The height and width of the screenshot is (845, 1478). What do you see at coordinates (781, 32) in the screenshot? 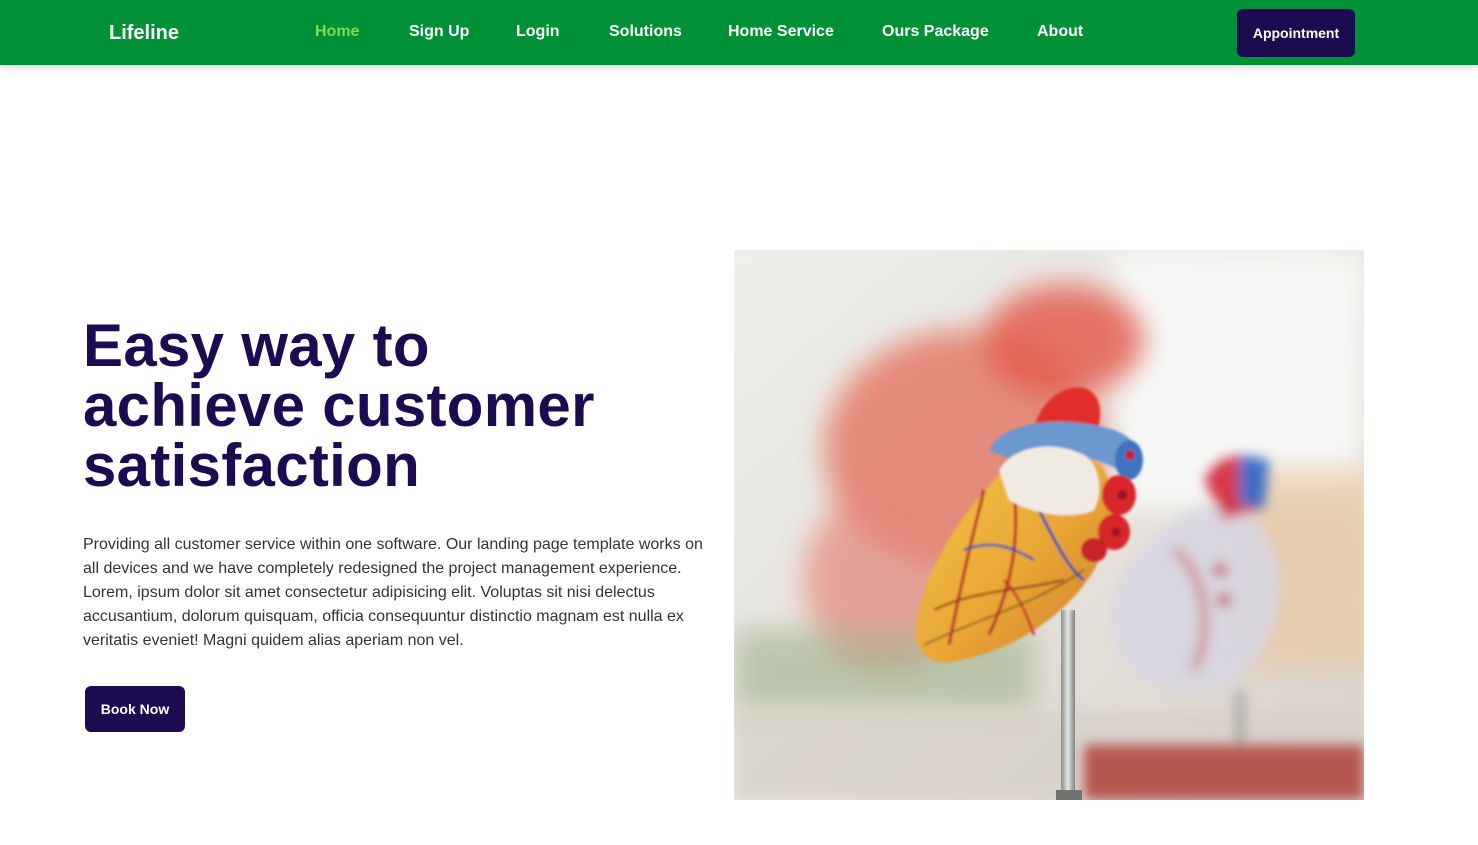
I see `nav-link-home-service: Home Service` at bounding box center [781, 32].